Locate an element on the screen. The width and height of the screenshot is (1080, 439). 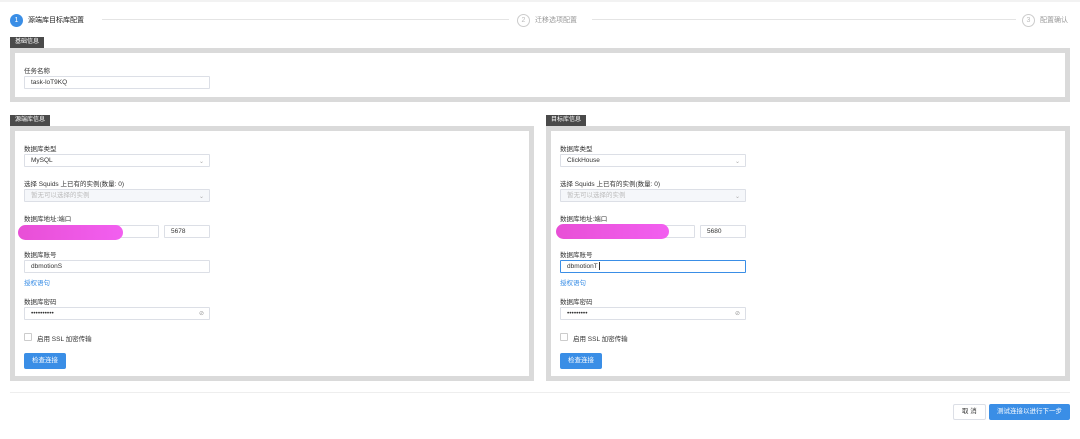
source-password-value: •••••••••• is located at coordinates (42, 313).